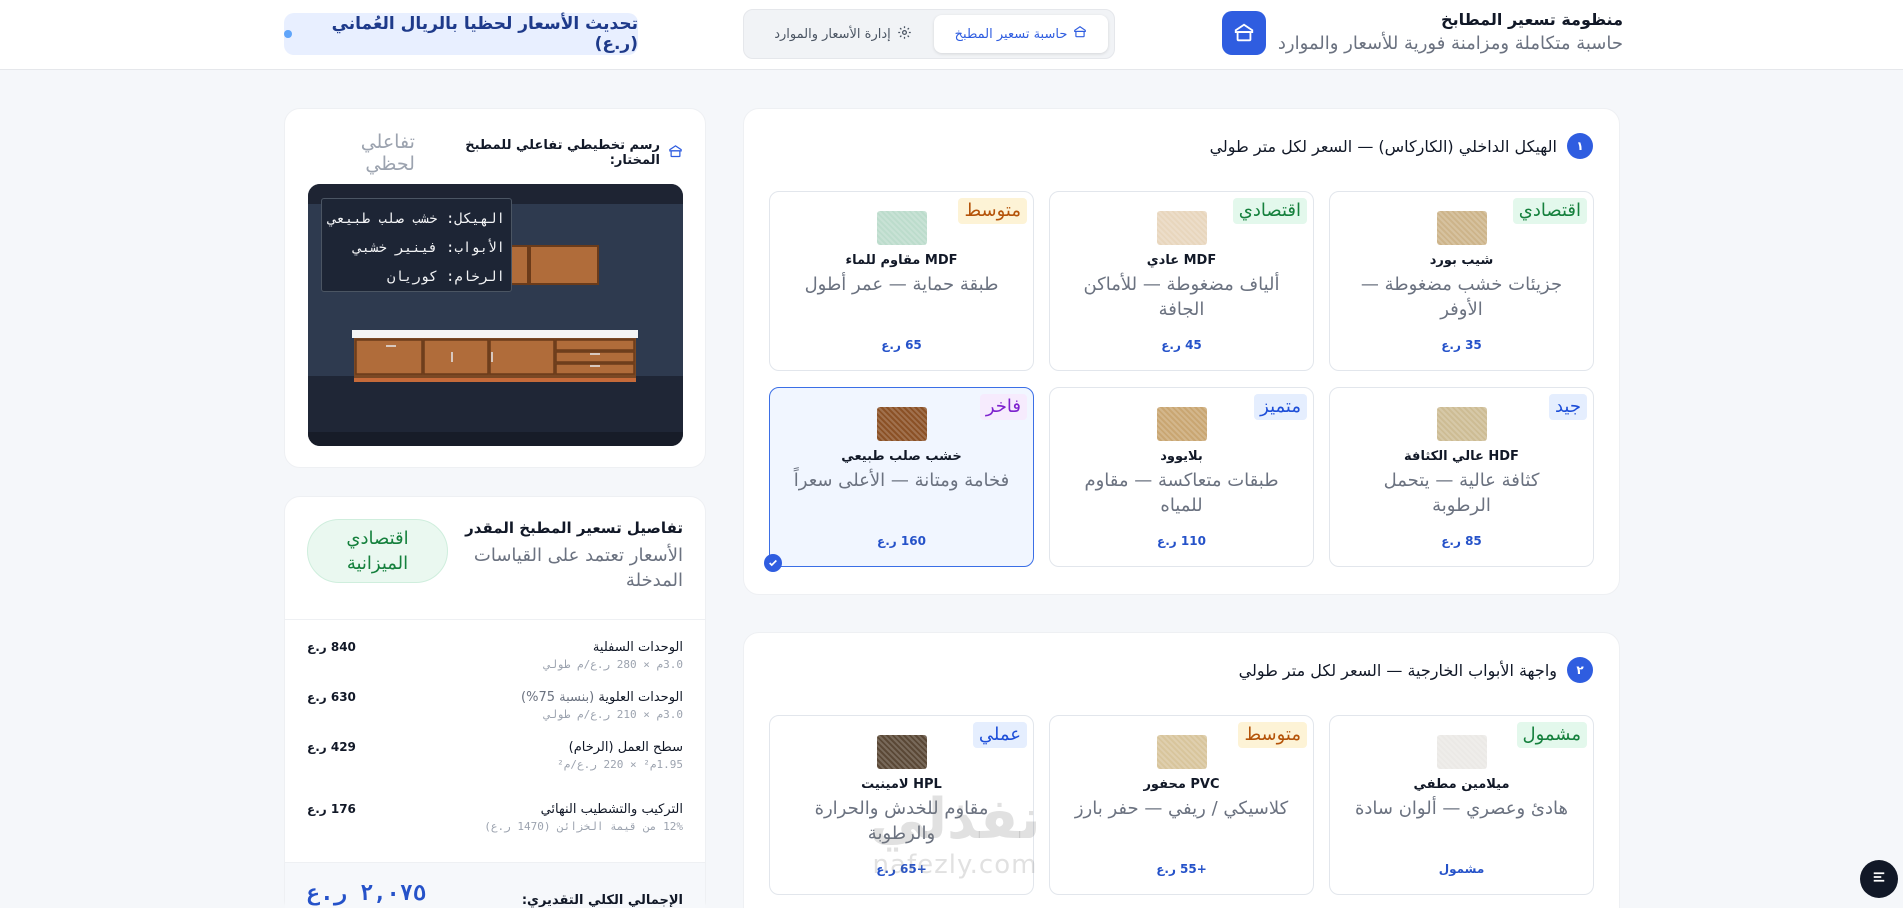 This screenshot has height=908, width=1903. What do you see at coordinates (1461, 808) in the screenshot?
I see `material-desc: هادئ وعصري — ألوان سادة` at bounding box center [1461, 808].